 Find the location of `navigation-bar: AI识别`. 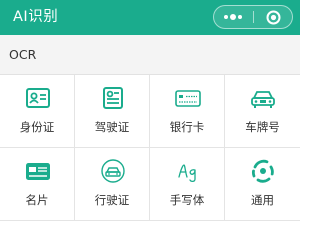

navigation-bar: AI识别 is located at coordinates (150, 17).